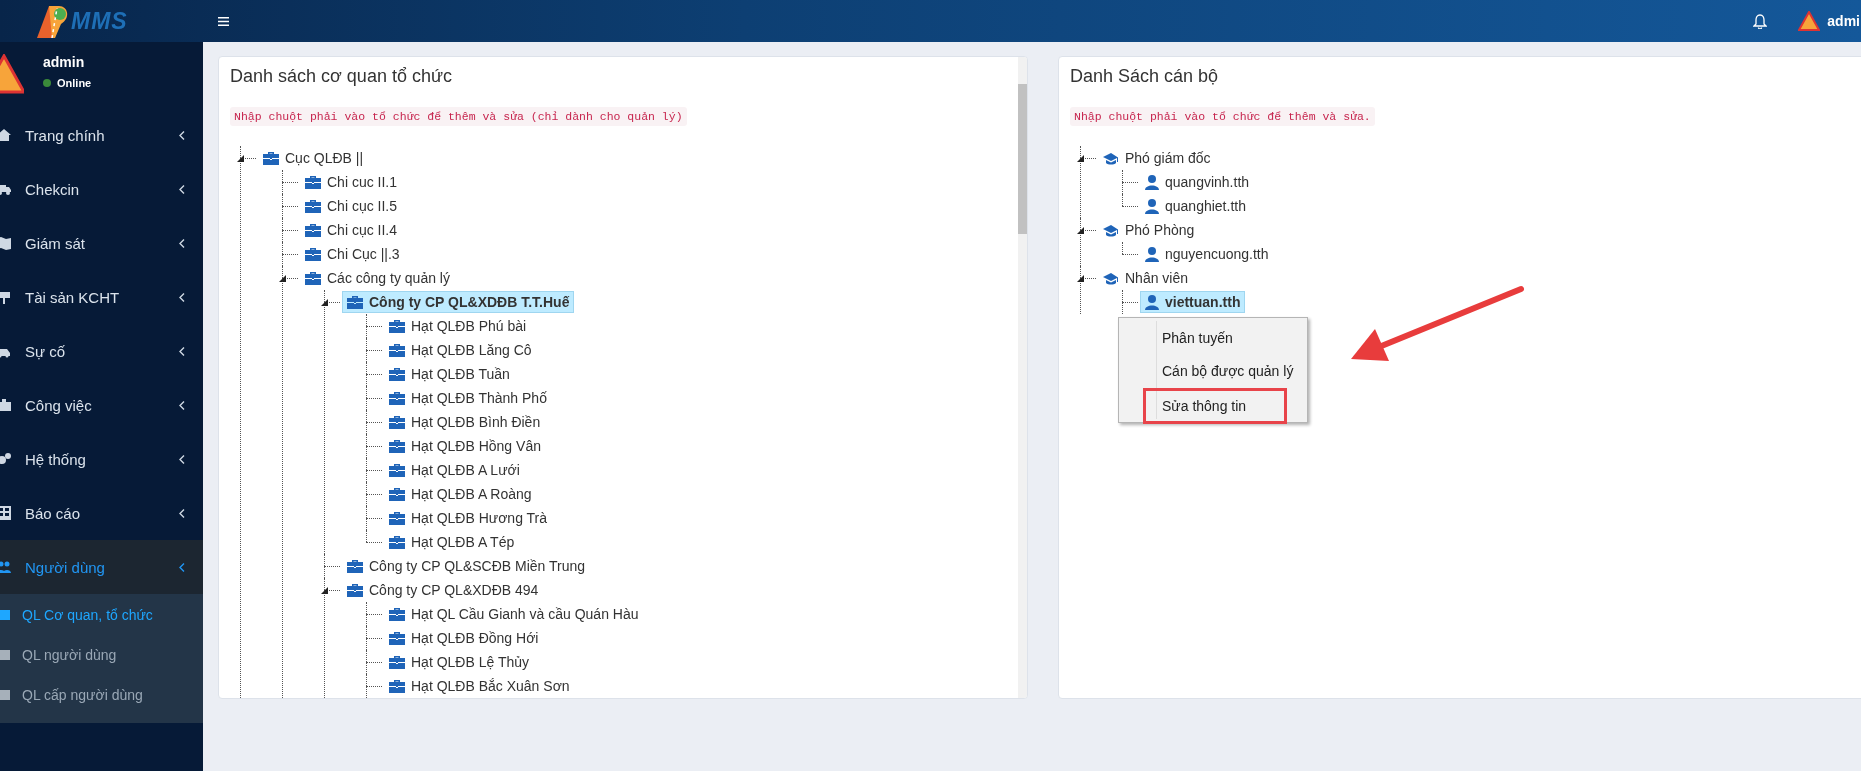 This screenshot has width=1861, height=771. I want to click on sidebar-item: Công việc, so click(101, 405).